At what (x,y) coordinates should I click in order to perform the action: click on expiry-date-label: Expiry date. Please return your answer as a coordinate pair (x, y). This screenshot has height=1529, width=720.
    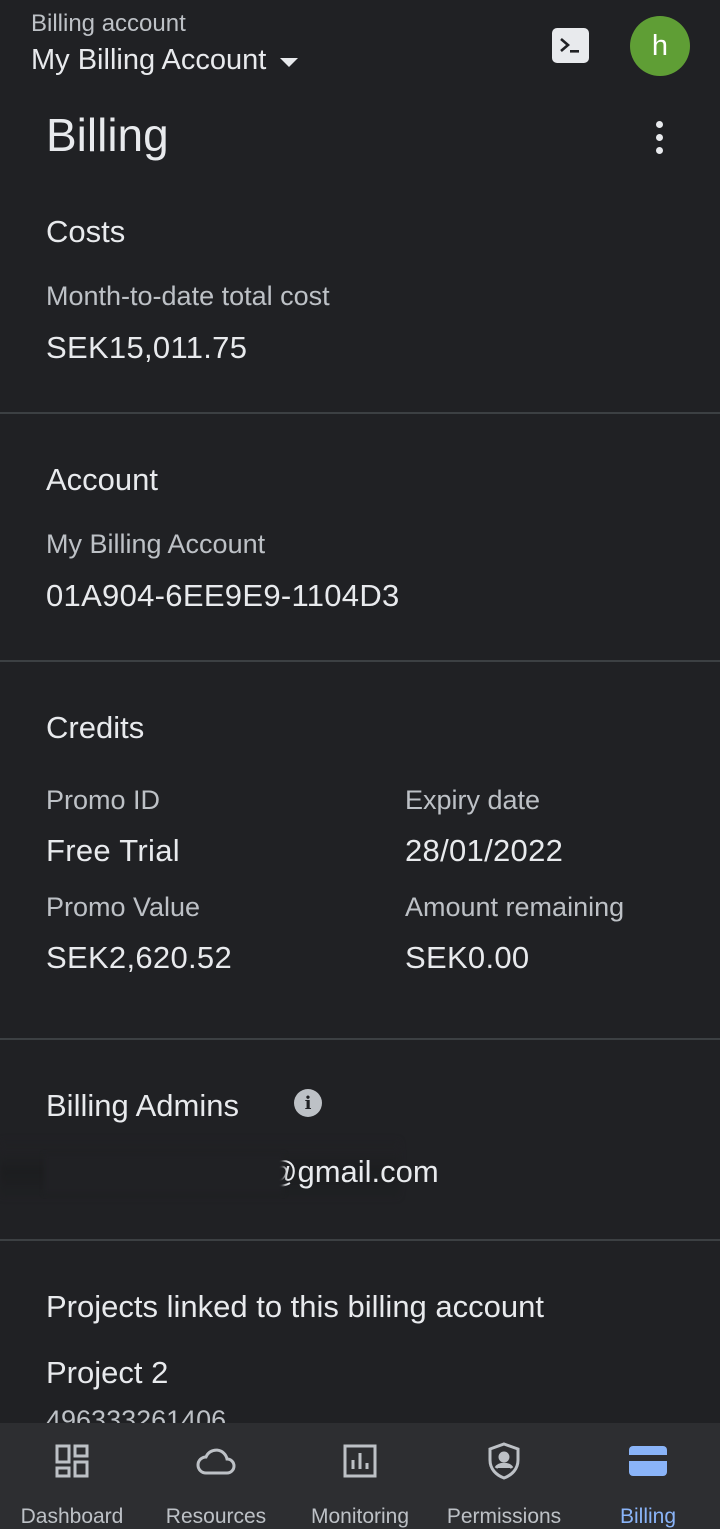
    Looking at the image, I should click on (473, 800).